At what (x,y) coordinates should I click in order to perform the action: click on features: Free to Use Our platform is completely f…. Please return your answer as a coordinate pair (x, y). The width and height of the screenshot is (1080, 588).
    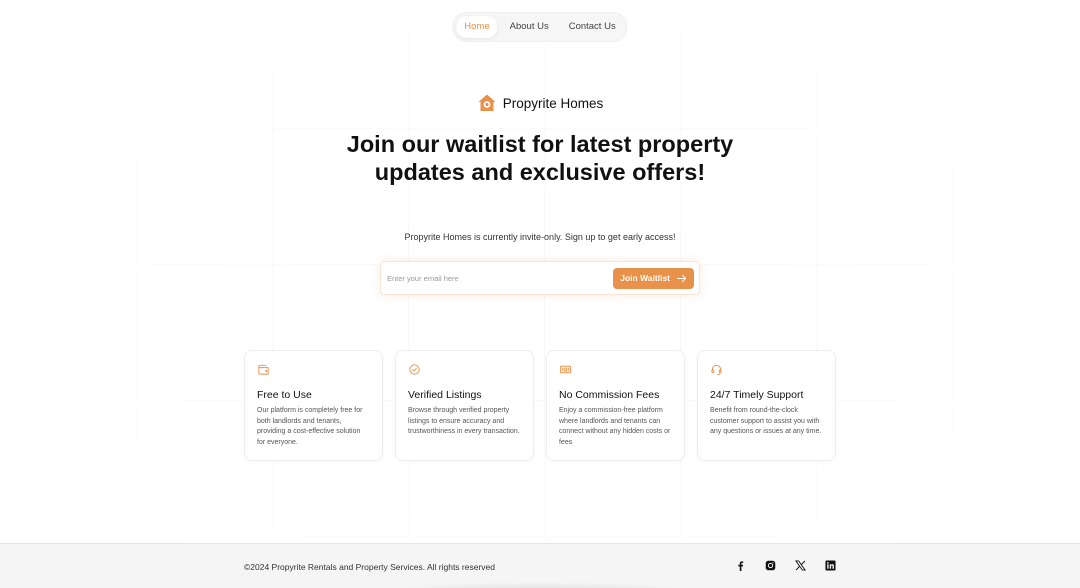
    Looking at the image, I should click on (540, 405).